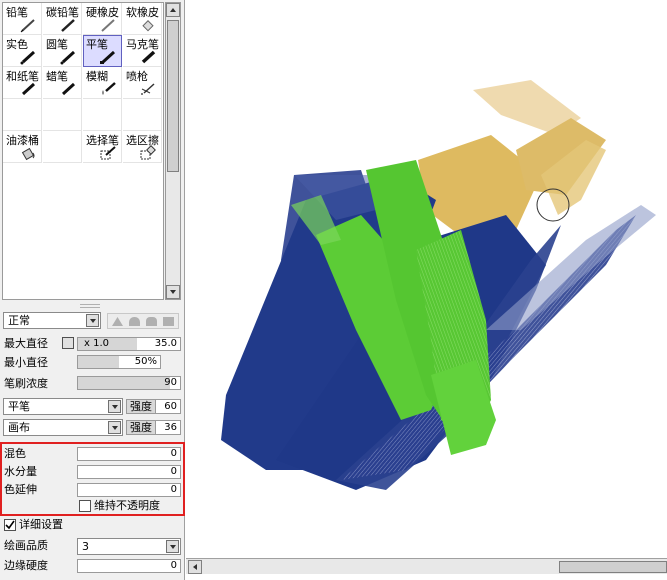 This screenshot has width=667, height=580. What do you see at coordinates (108, 57) in the screenshot?
I see `flat-brush-icon` at bounding box center [108, 57].